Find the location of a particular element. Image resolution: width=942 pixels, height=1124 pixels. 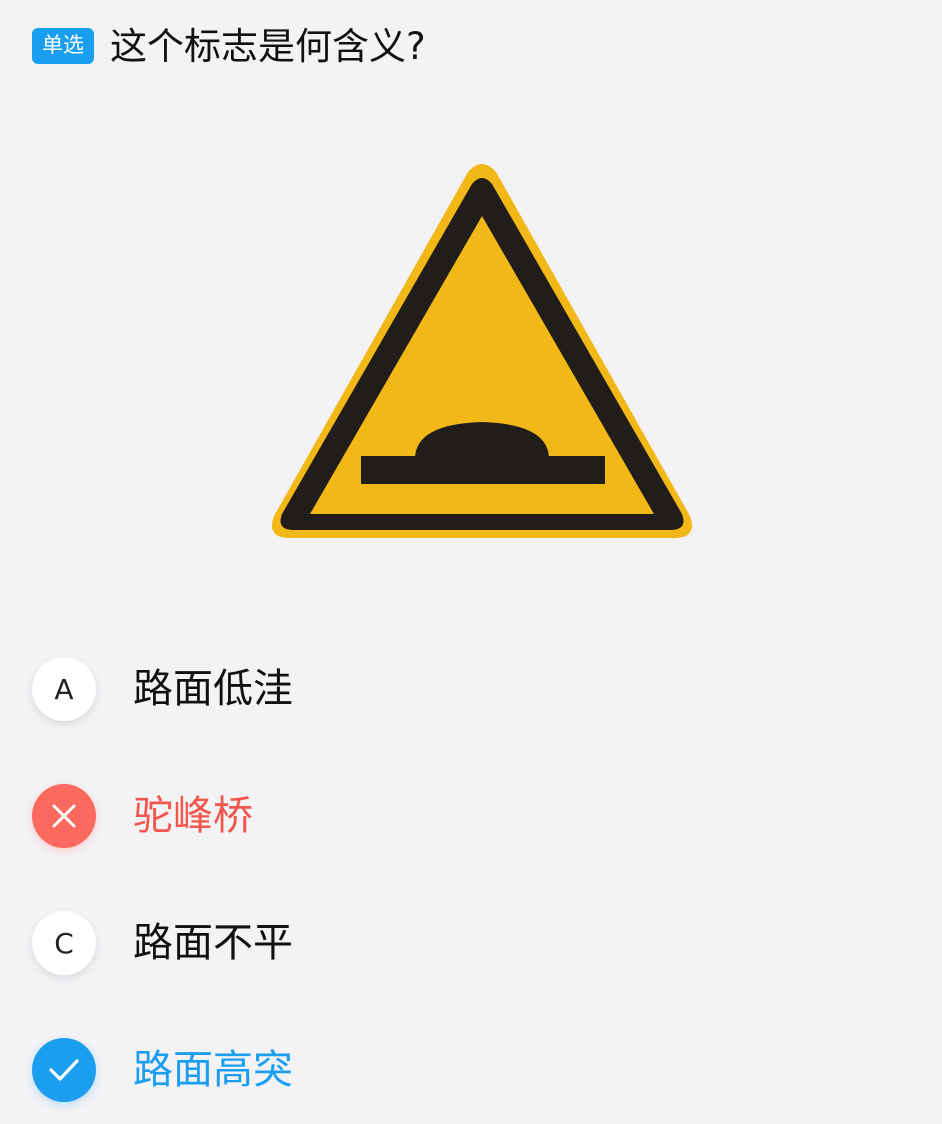

option-a-marker: A is located at coordinates (64, 689).